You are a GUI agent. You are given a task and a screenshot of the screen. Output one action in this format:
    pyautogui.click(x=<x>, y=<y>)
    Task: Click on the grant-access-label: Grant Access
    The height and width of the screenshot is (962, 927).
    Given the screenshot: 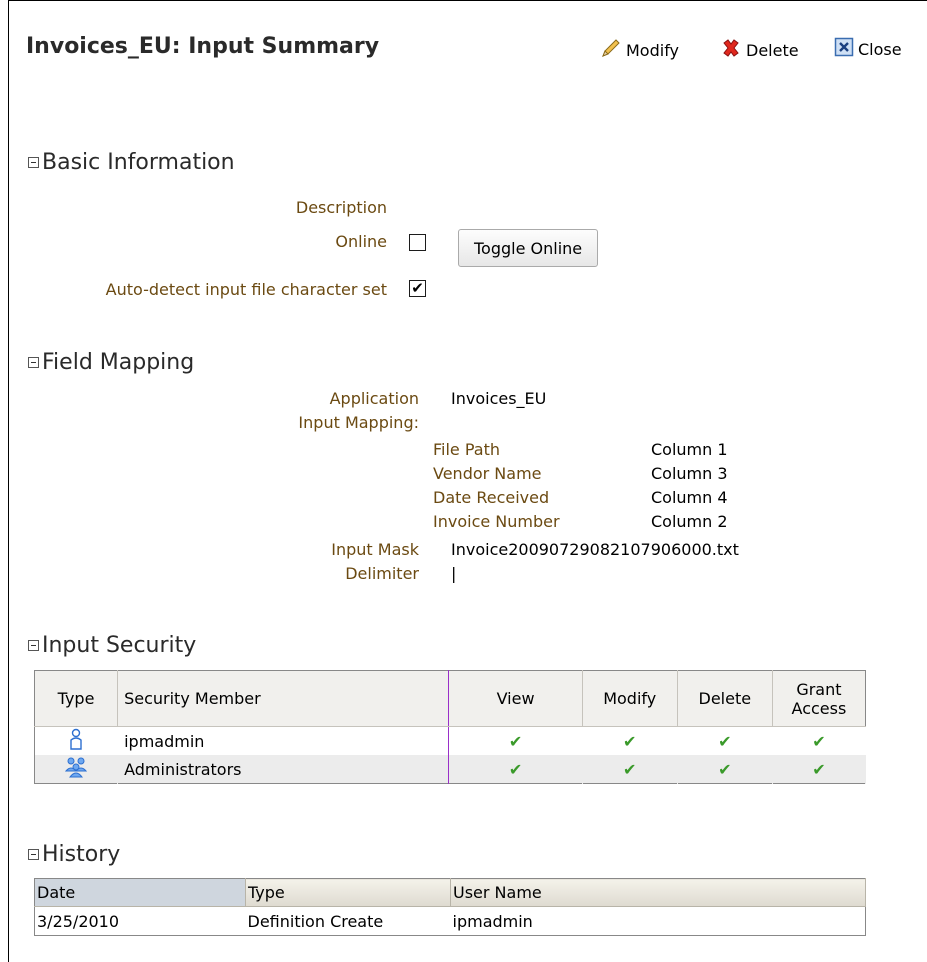 What is the action you would take?
    pyautogui.click(x=819, y=698)
    